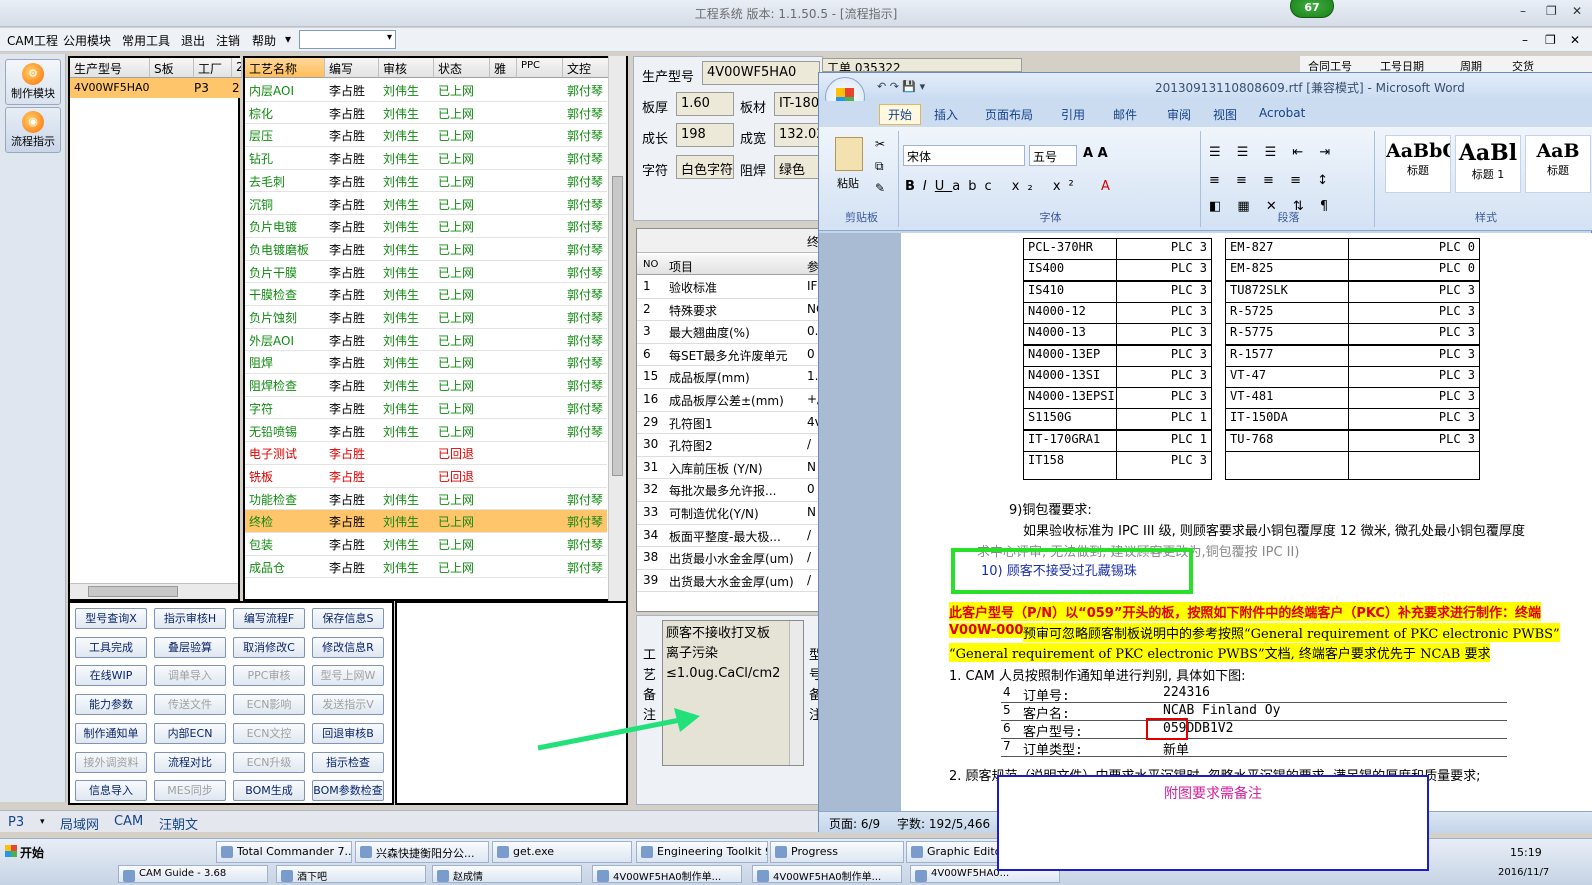  Describe the element at coordinates (111, 791) in the screenshot. I see `action-button: 信息导入` at that location.